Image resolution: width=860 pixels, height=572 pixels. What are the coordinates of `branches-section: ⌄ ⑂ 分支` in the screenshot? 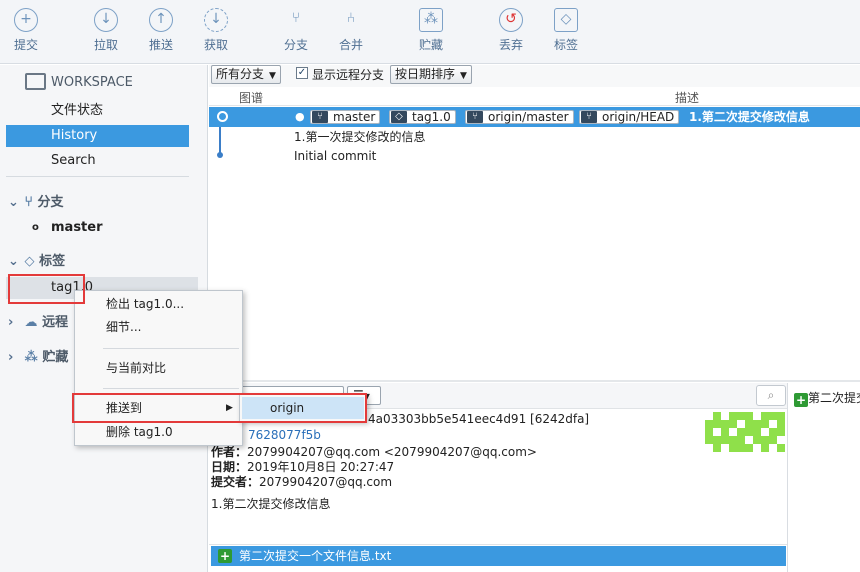 It's located at (35, 200).